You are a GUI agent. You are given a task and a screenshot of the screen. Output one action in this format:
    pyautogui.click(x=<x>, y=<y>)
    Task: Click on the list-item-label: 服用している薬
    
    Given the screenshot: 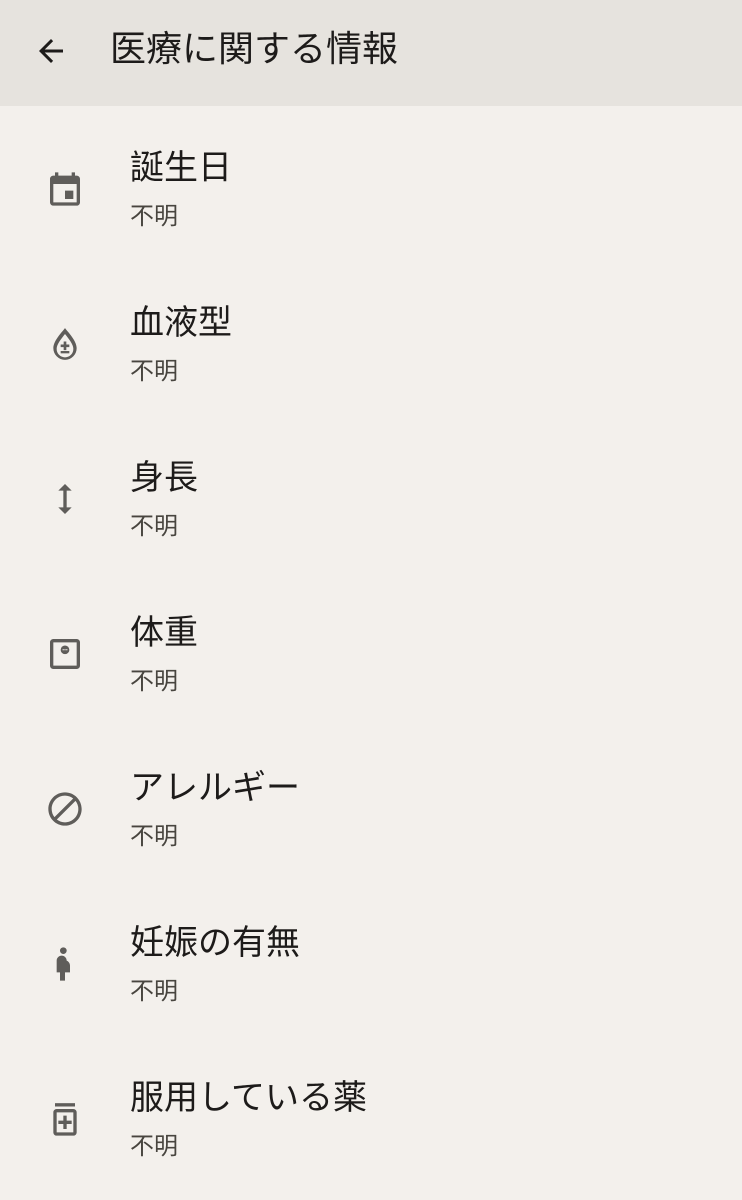 What is the action you would take?
    pyautogui.click(x=248, y=1098)
    